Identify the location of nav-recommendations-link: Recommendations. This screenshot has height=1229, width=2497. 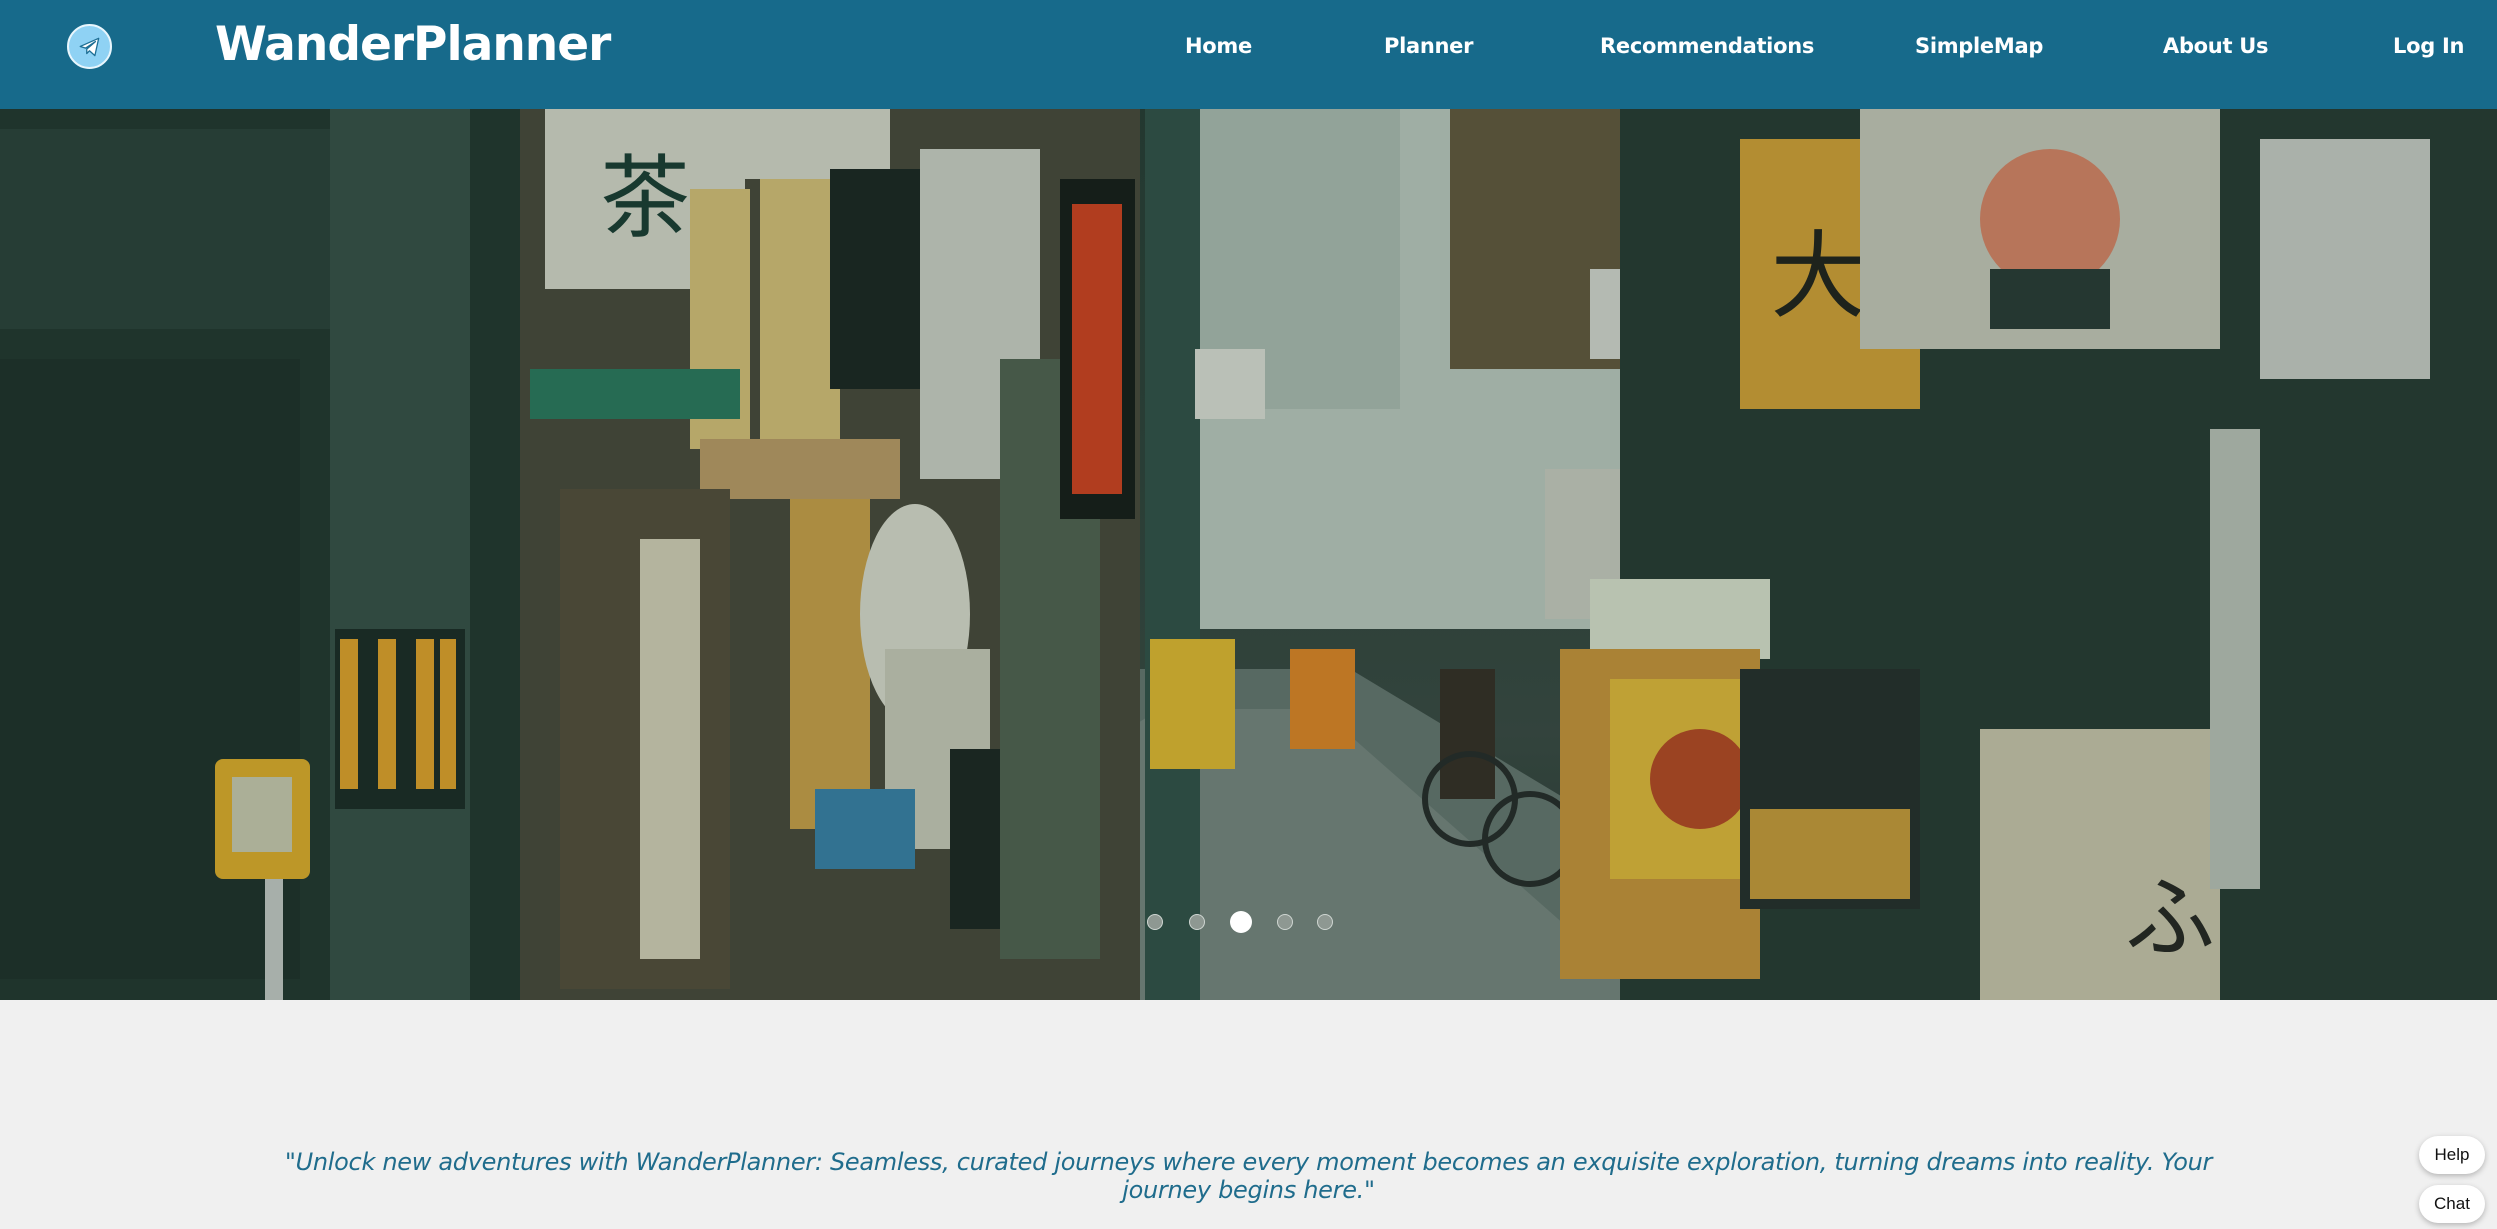
(1707, 46).